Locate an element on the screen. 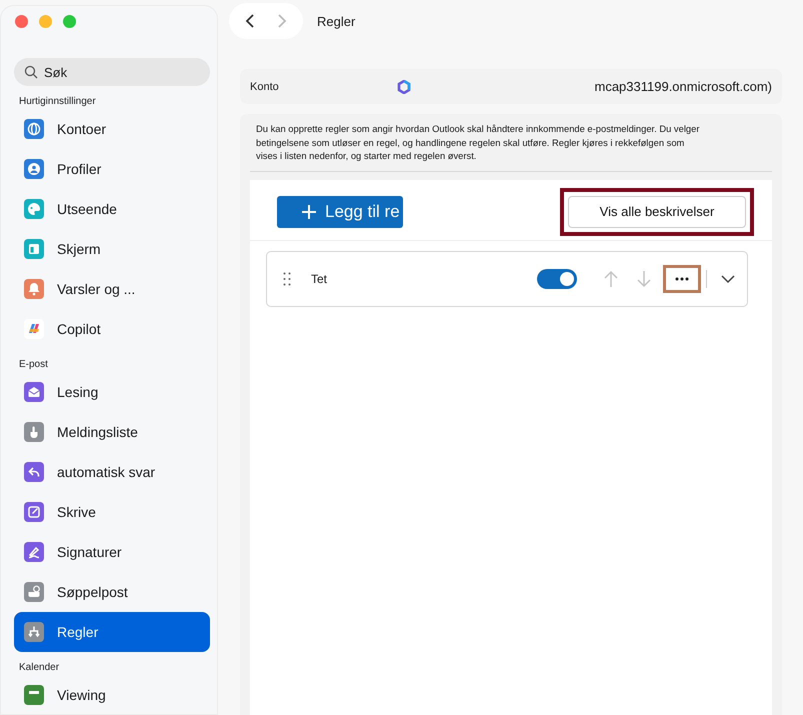 The width and height of the screenshot is (803, 715). chevron-down-icon is located at coordinates (728, 279).